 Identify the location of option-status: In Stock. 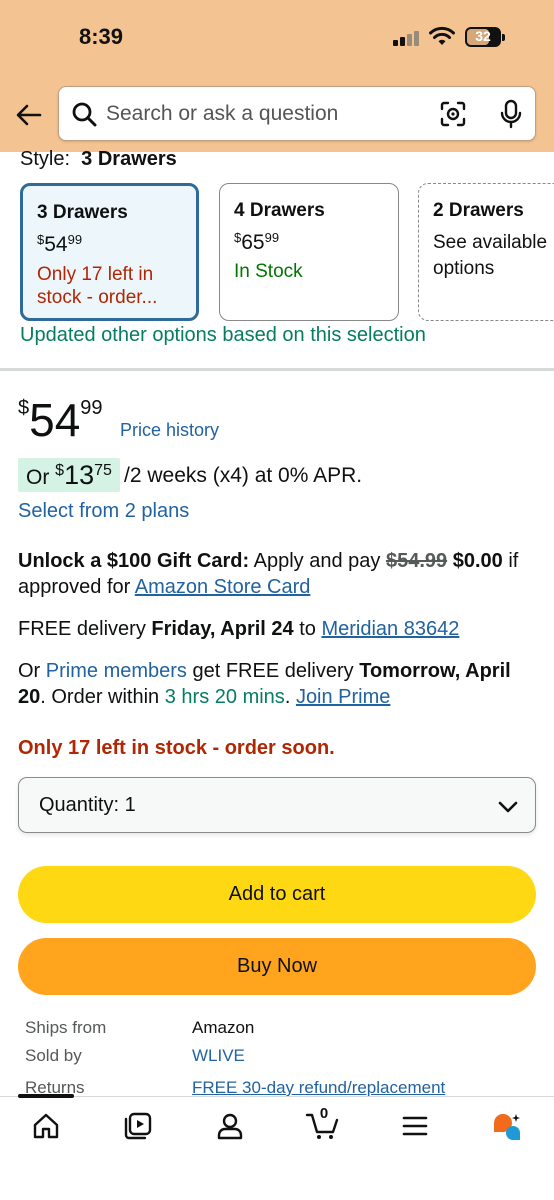
(268, 271).